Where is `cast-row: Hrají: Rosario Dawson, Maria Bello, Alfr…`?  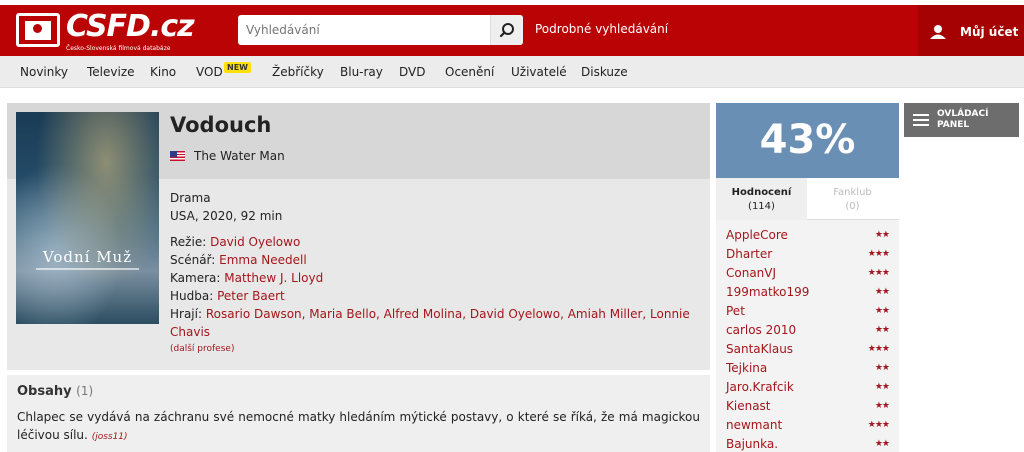
cast-row: Hrají: Rosario Dawson, Maria Bello, Alfr… is located at coordinates (430, 314).